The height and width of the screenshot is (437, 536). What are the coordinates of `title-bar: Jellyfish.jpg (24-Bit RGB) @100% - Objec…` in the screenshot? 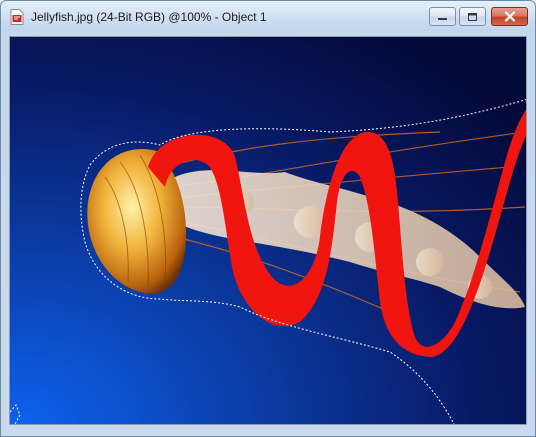 It's located at (268, 16).